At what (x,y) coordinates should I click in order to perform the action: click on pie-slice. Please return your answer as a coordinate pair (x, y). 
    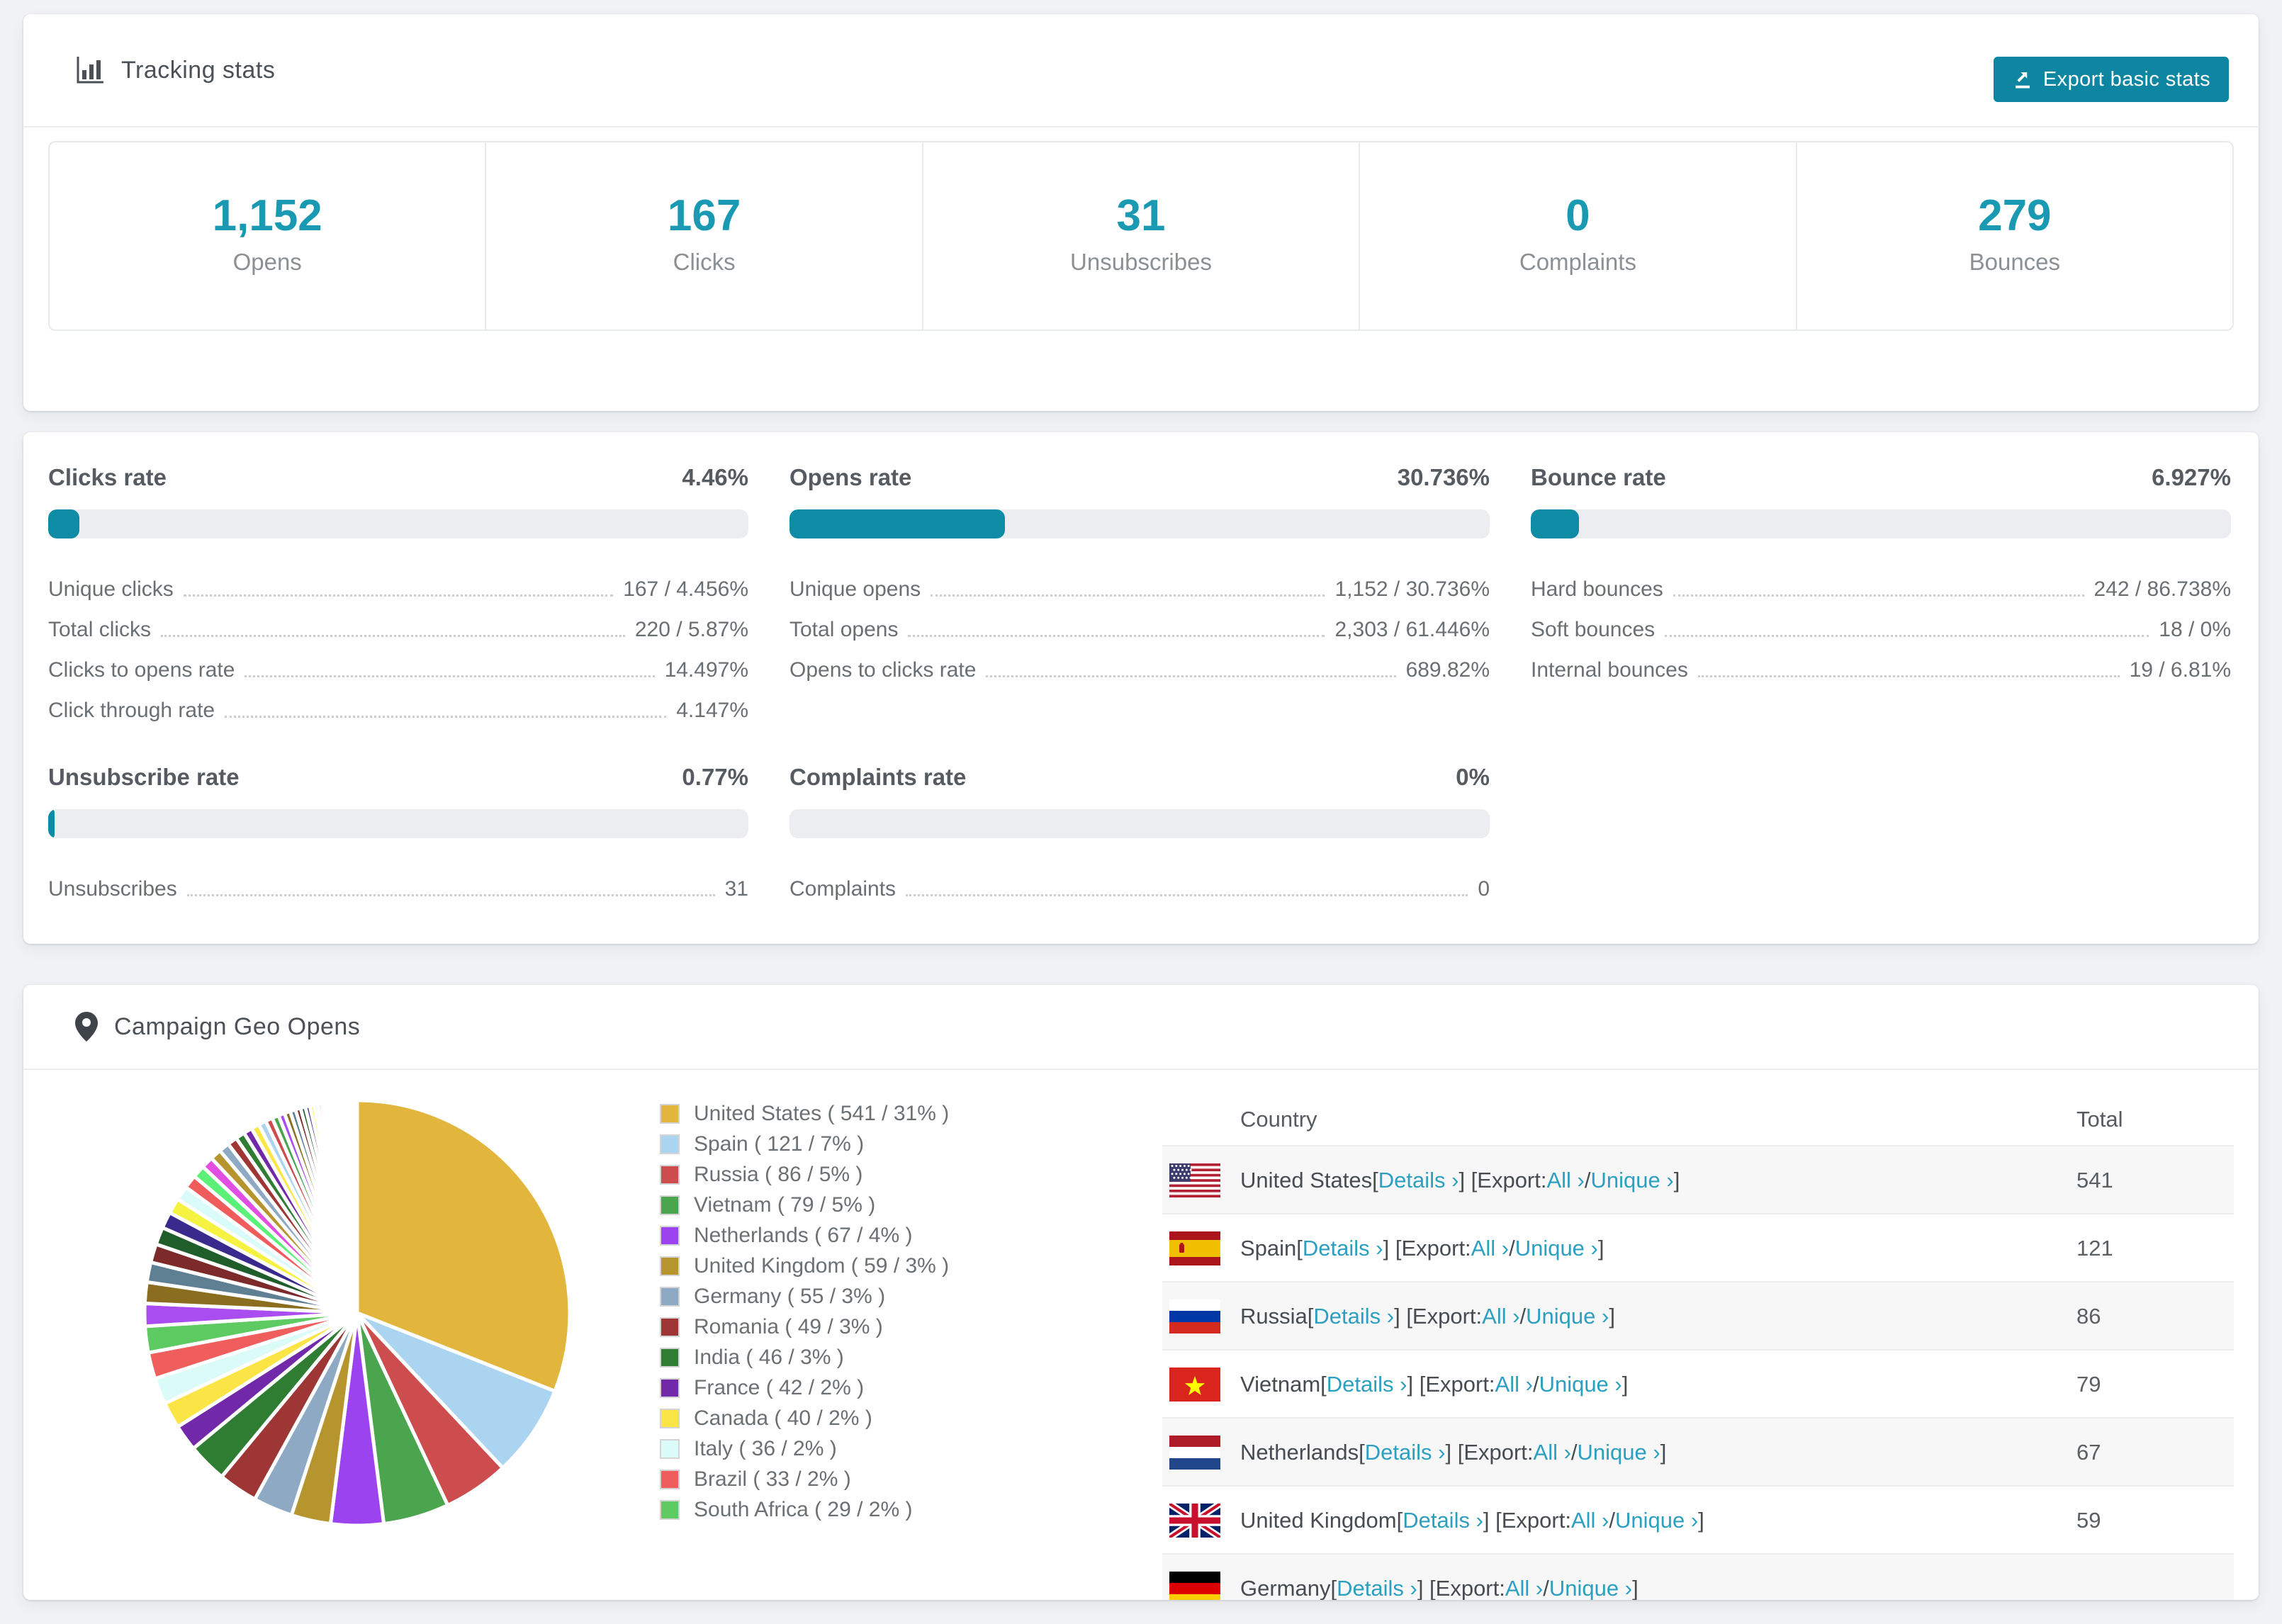
    Looking at the image, I should click on (357, 1206).